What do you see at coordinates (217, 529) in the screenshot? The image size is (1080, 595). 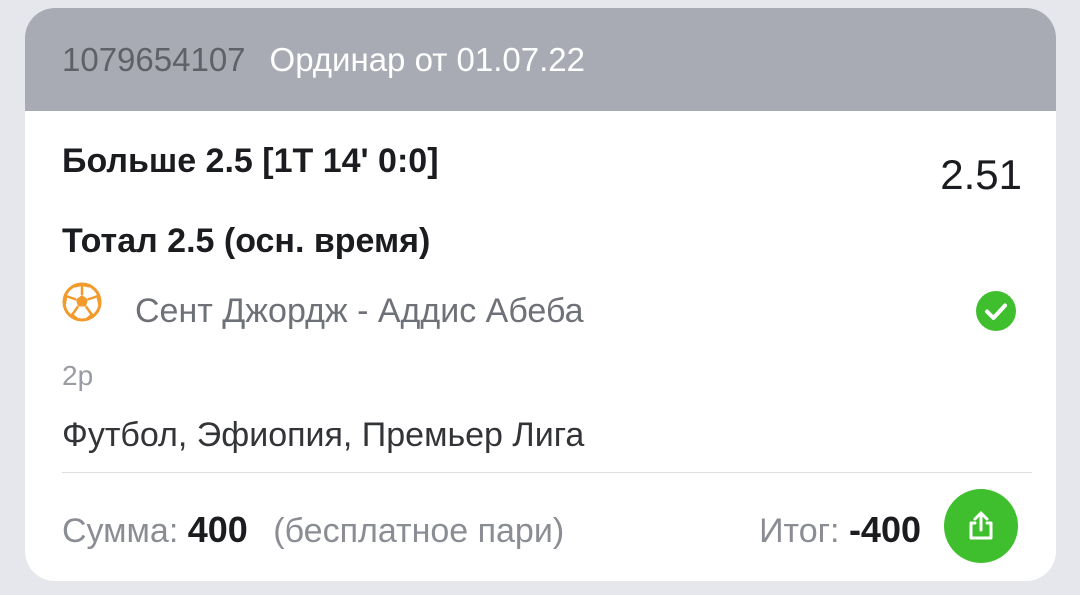 I see `sum-value: 400` at bounding box center [217, 529].